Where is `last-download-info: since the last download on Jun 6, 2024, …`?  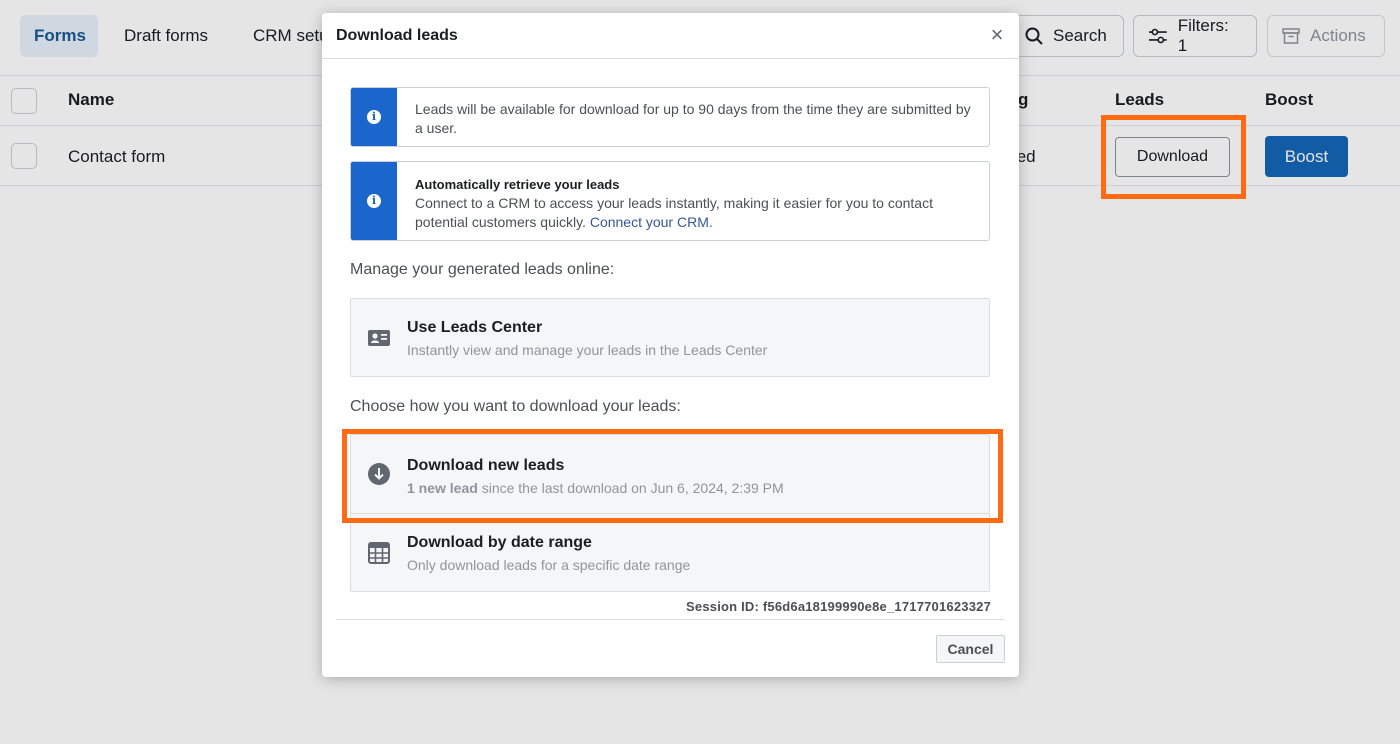 last-download-info: since the last download on Jun 6, 2024, … is located at coordinates (632, 488).